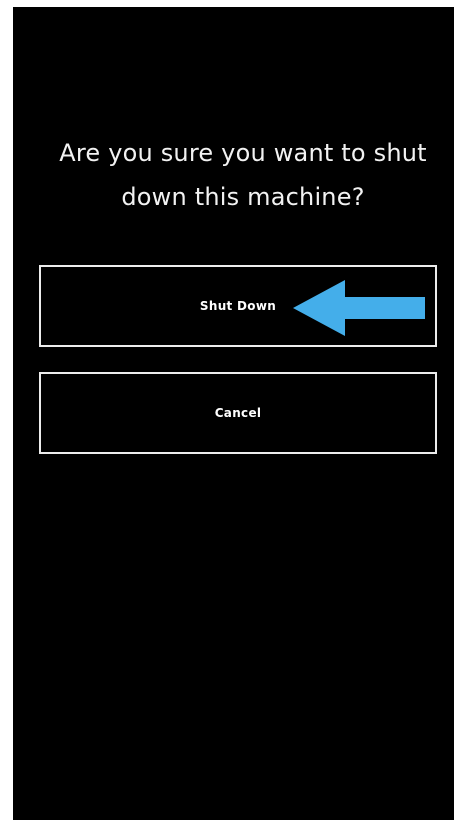  I want to click on cancel-button: Cancel, so click(238, 413).